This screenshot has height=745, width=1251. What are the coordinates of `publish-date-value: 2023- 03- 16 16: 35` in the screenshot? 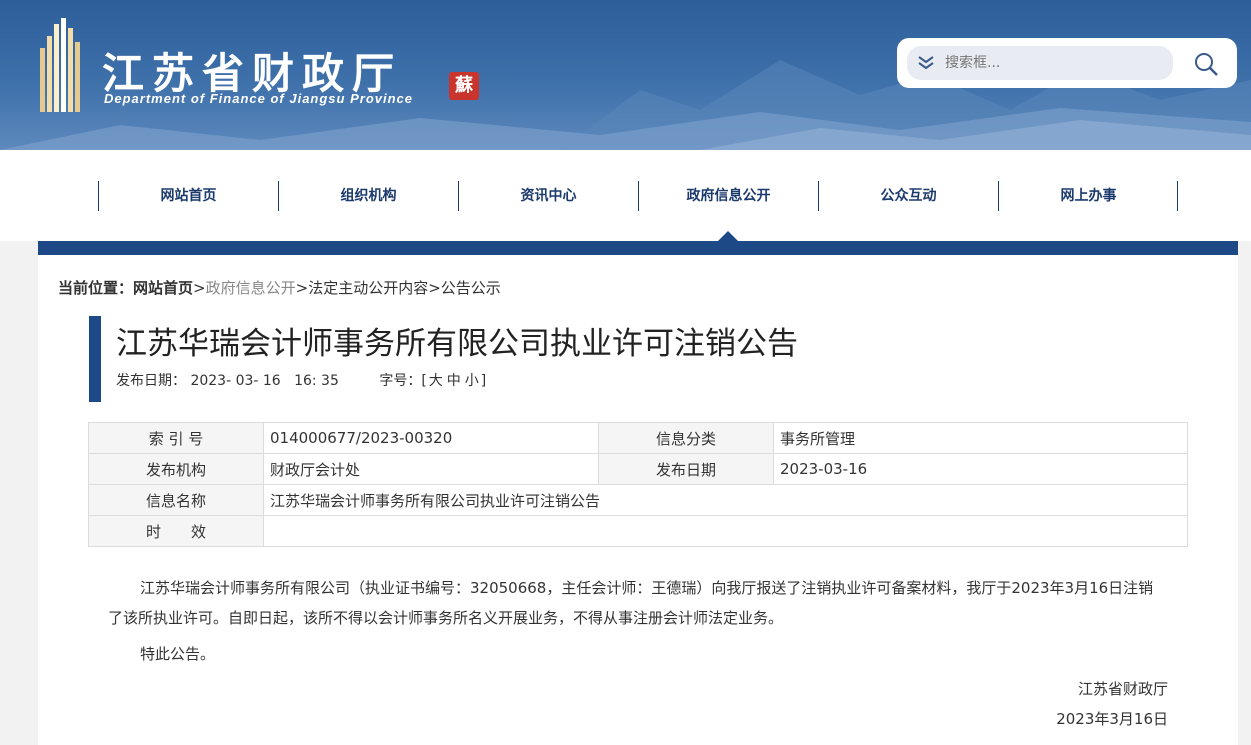 It's located at (264, 381).